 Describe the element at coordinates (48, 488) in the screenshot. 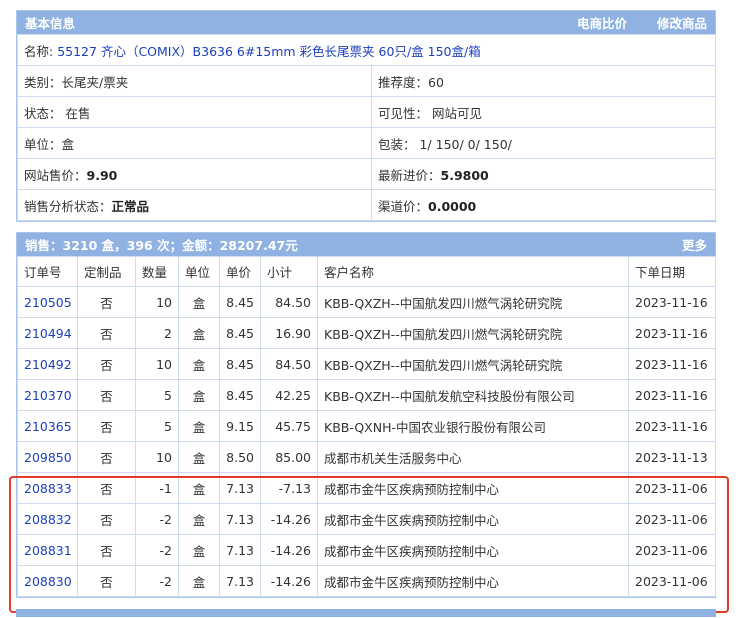

I see `order-link: 208833` at that location.